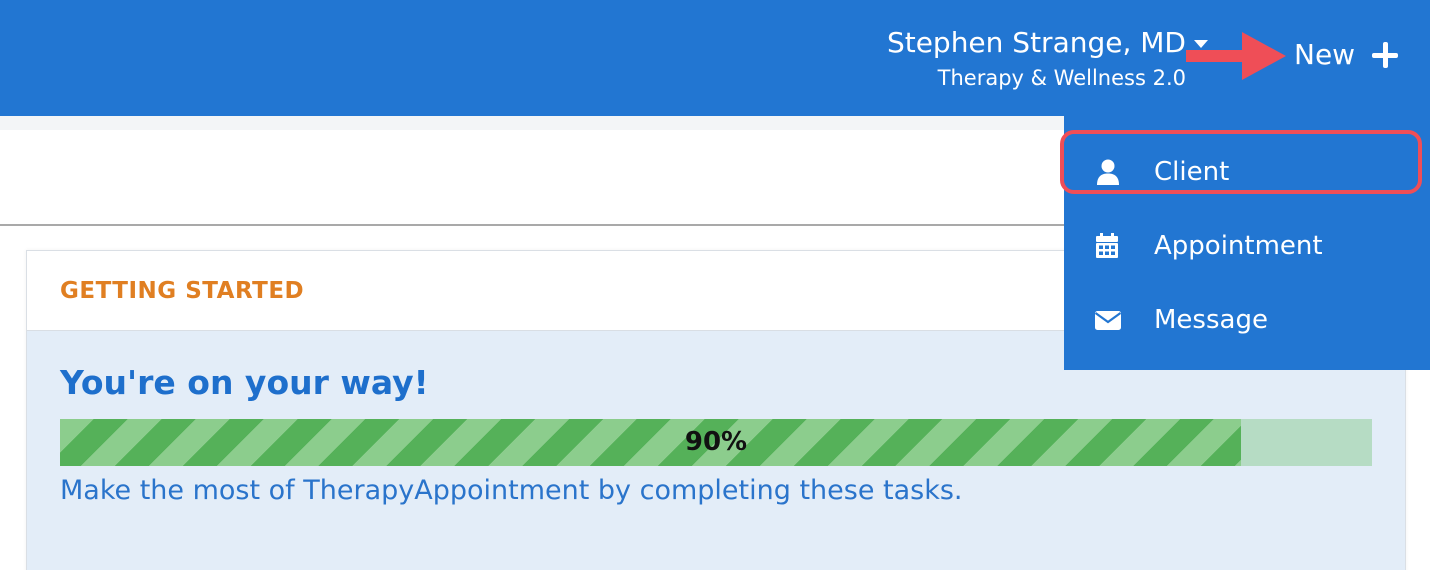  I want to click on new-button: New, so click(1346, 55).